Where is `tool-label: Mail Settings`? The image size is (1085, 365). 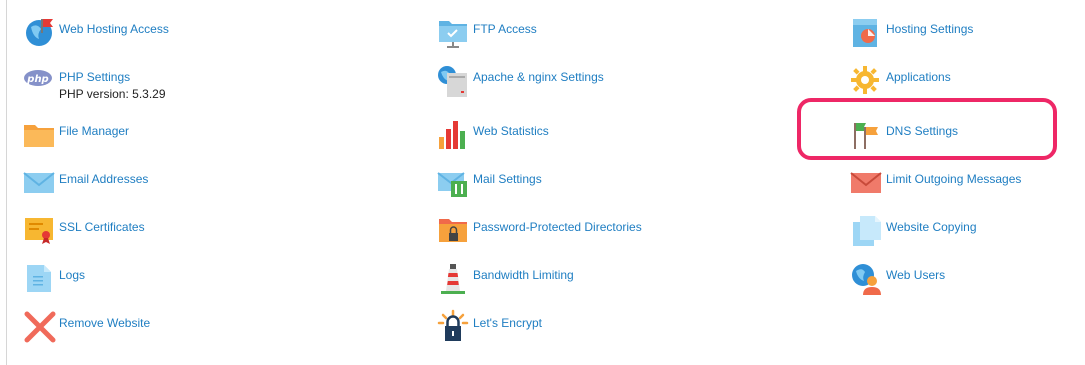 tool-label: Mail Settings is located at coordinates (507, 179).